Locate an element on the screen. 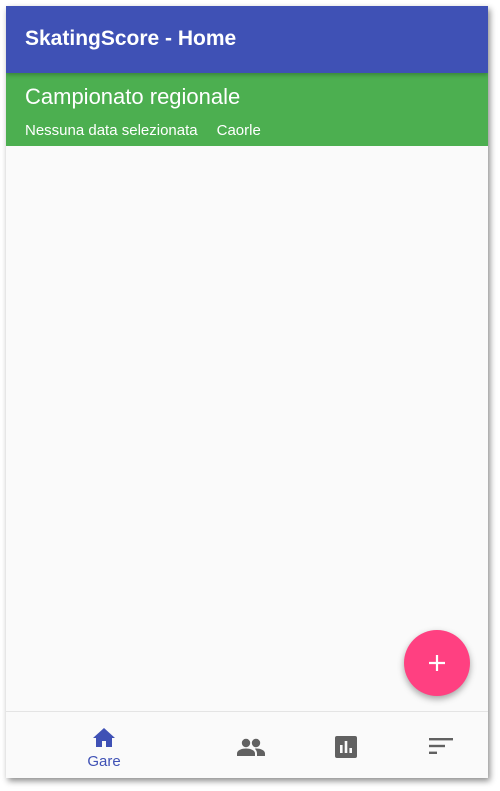  sort-icon is located at coordinates (441, 746).